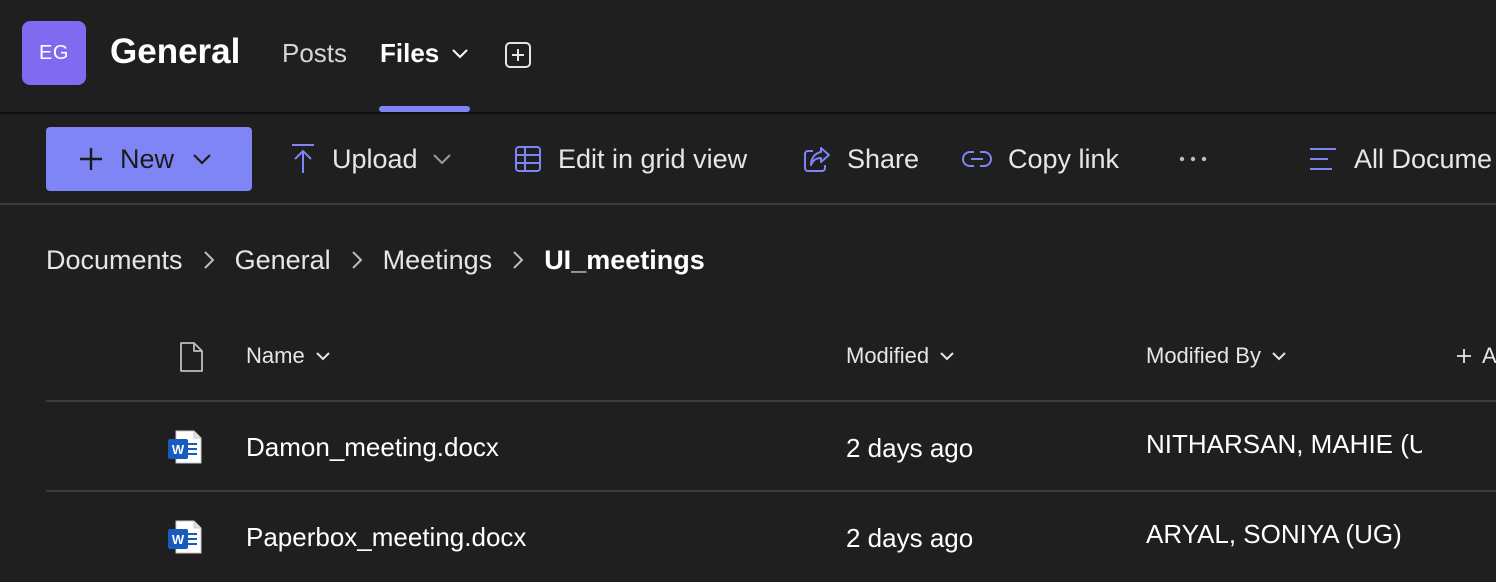 This screenshot has height=582, width=1496. I want to click on breadcrumb-item-general: General, so click(283, 260).